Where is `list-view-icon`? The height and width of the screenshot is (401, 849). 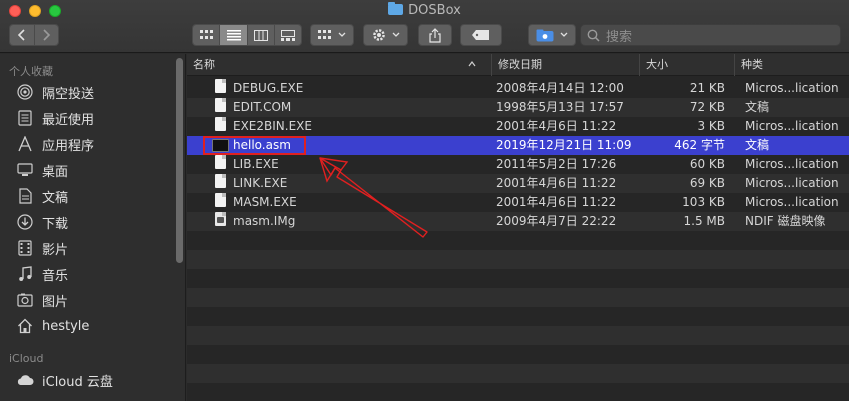
list-view-icon is located at coordinates (233, 34).